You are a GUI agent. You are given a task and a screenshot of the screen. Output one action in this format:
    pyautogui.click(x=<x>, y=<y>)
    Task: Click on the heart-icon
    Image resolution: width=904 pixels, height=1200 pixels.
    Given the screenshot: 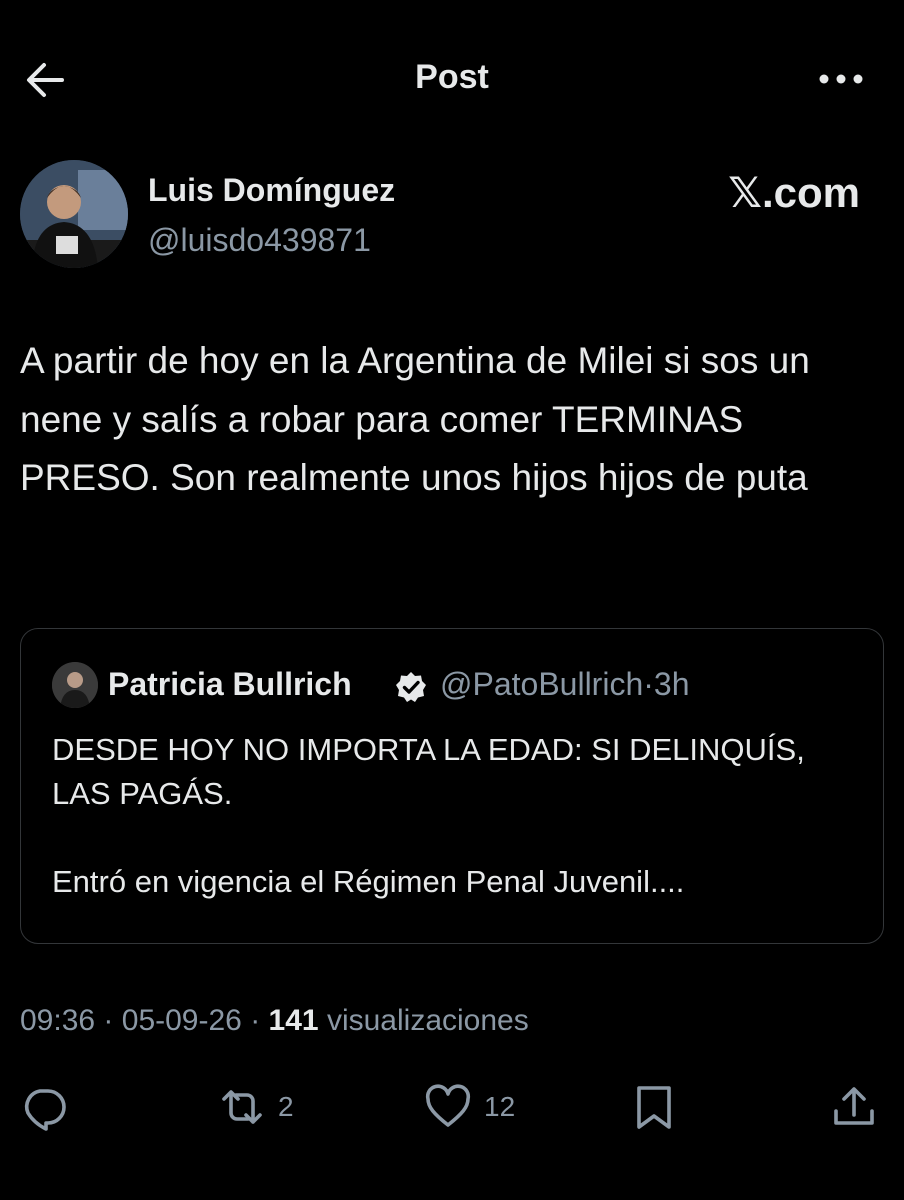 What is the action you would take?
    pyautogui.click(x=448, y=1105)
    